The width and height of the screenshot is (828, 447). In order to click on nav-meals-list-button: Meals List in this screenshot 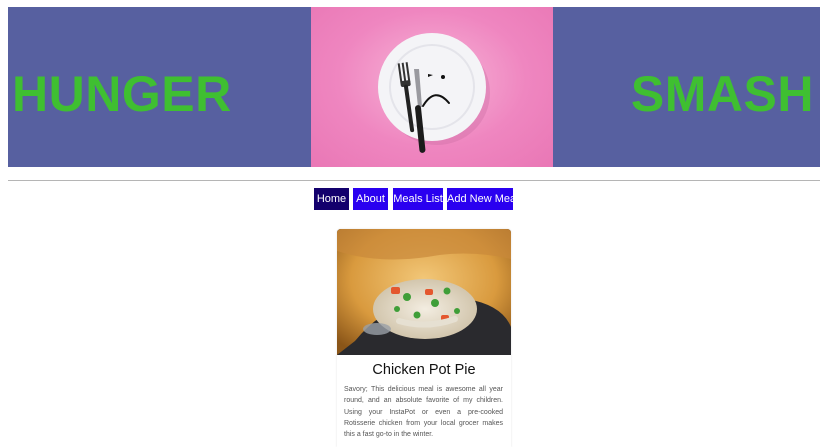, I will do `click(418, 199)`.